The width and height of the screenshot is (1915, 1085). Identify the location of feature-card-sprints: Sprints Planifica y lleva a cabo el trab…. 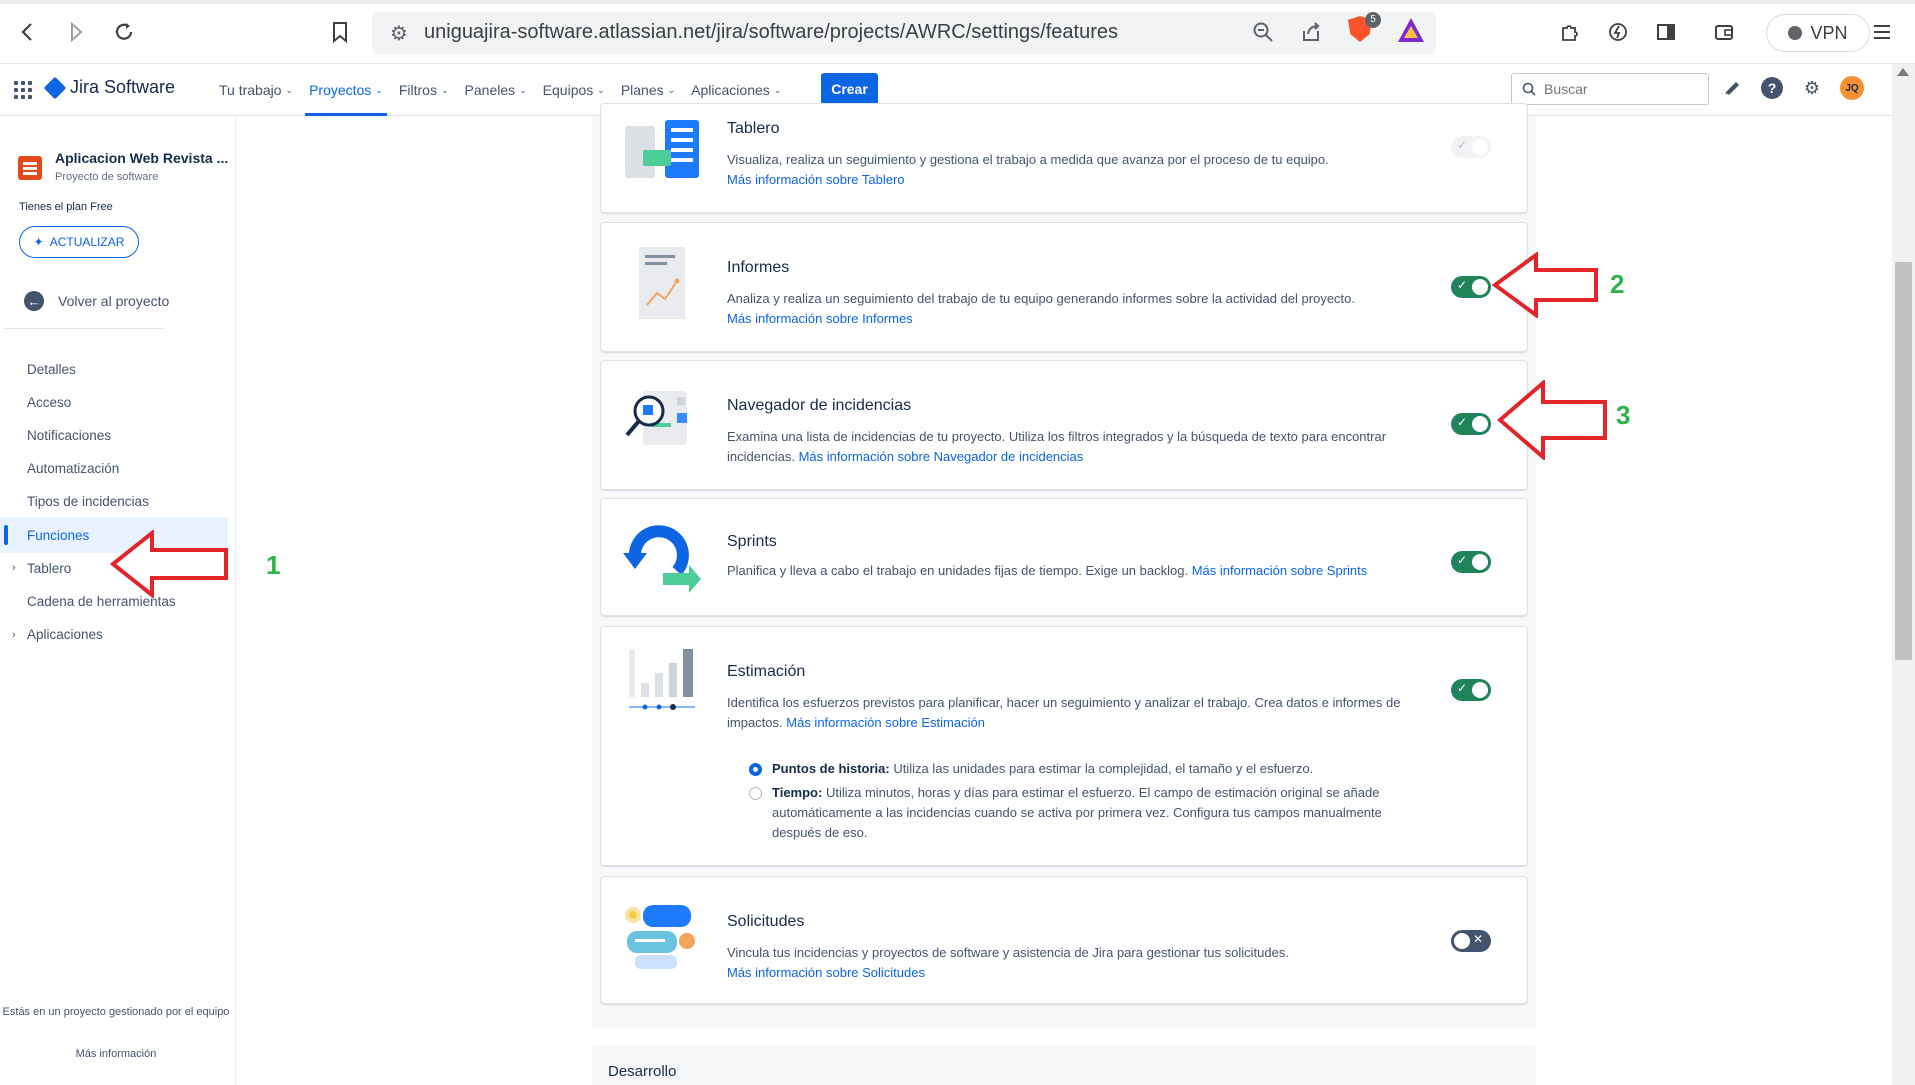
(1064, 557).